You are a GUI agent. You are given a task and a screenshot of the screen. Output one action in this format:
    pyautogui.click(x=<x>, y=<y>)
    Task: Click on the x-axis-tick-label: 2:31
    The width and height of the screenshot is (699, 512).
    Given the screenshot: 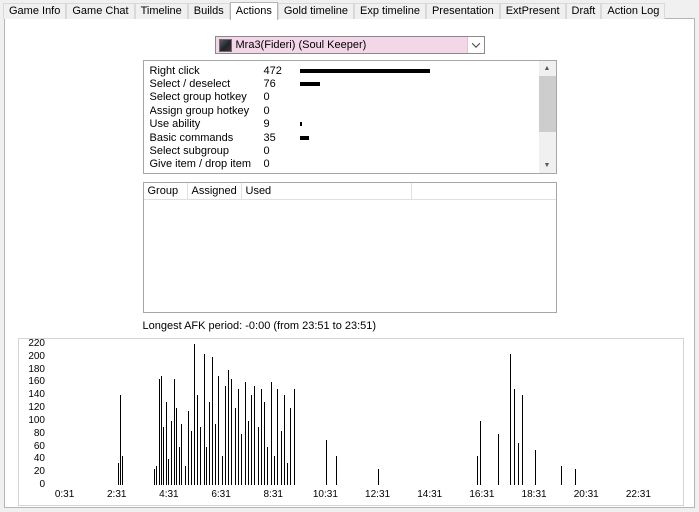 What is the action you would take?
    pyautogui.click(x=116, y=494)
    